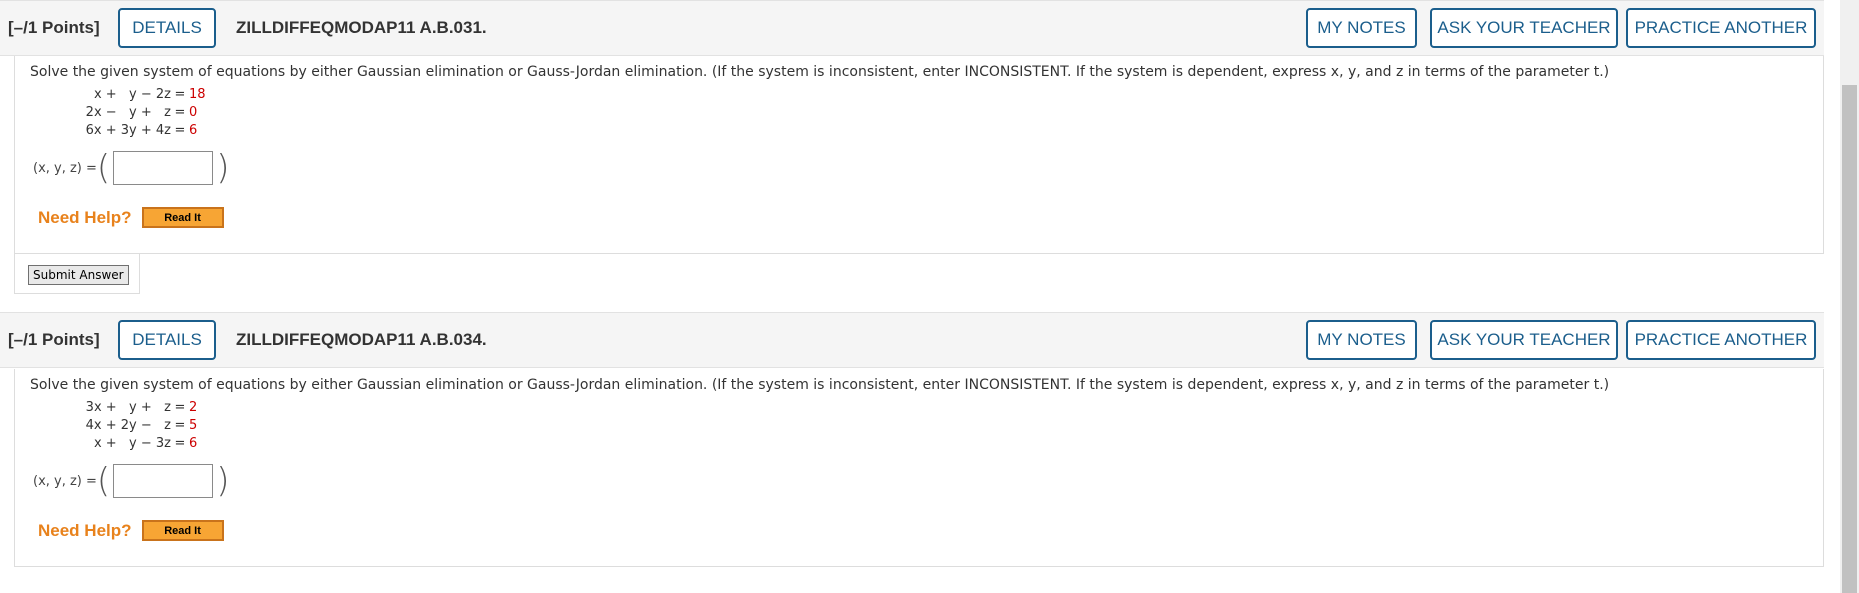 The height and width of the screenshot is (593, 1859). What do you see at coordinates (128, 407) in the screenshot?
I see `equation-lhs: 3x + y + z` at bounding box center [128, 407].